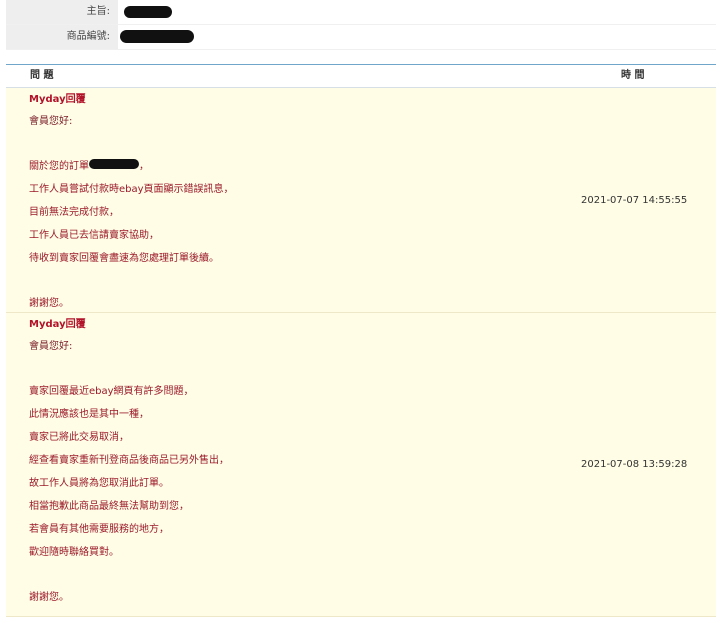 Image resolution: width=720 pixels, height=617 pixels. I want to click on reply-time: 2021-07-07 14:55:55, so click(634, 200).